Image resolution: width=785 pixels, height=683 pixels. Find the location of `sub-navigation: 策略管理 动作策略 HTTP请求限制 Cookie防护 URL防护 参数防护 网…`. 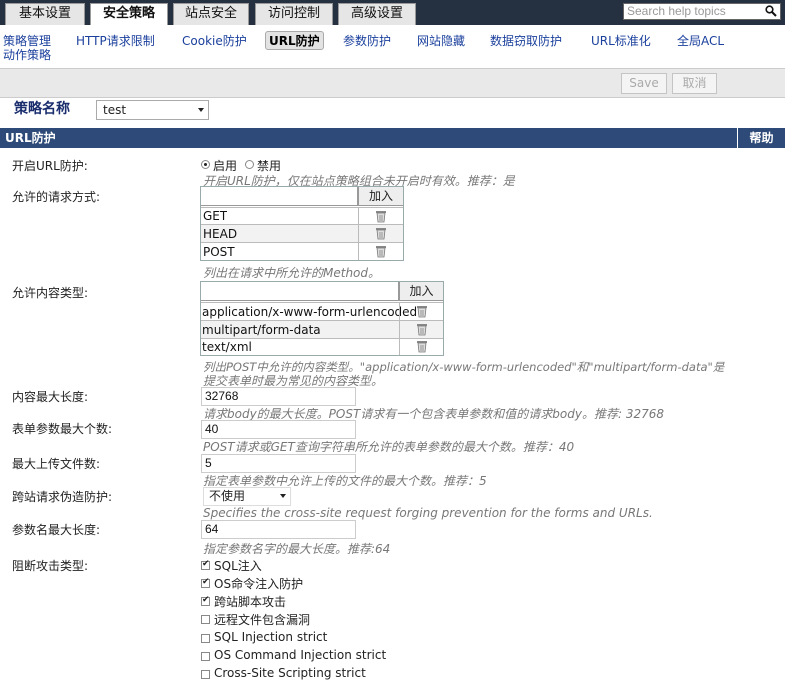

sub-navigation: 策略管理 动作策略 HTTP请求限制 Cookie防护 URL防护 参数防护 网… is located at coordinates (392, 47).